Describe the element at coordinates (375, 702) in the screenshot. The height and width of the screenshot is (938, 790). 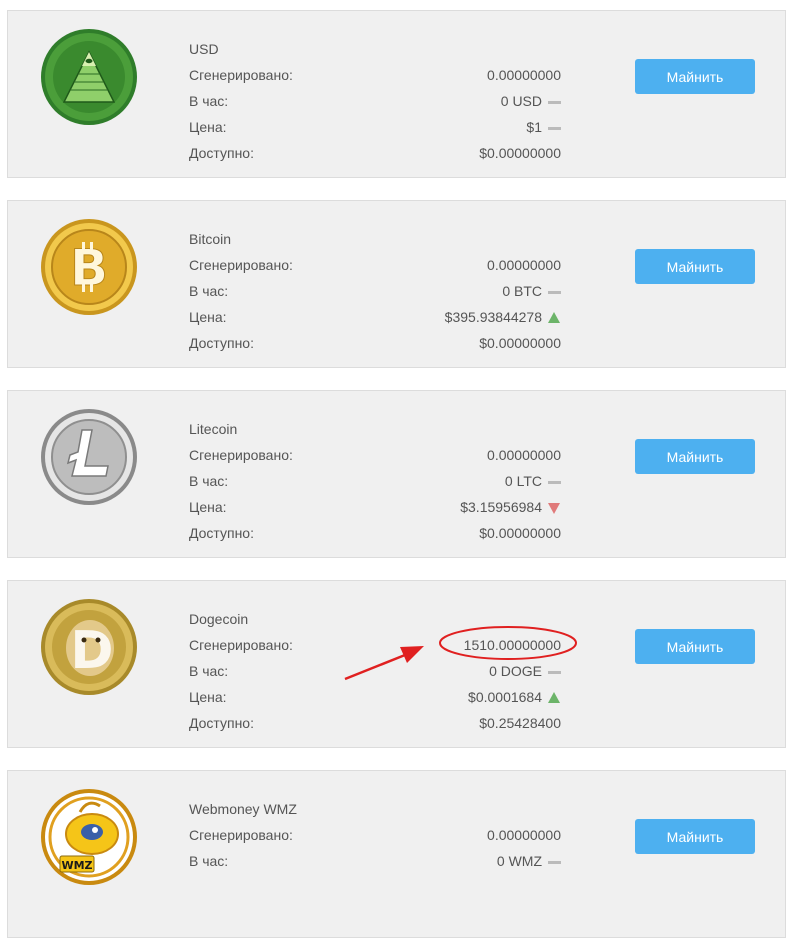
I see `price-row: Цена: $0.0001684` at that location.